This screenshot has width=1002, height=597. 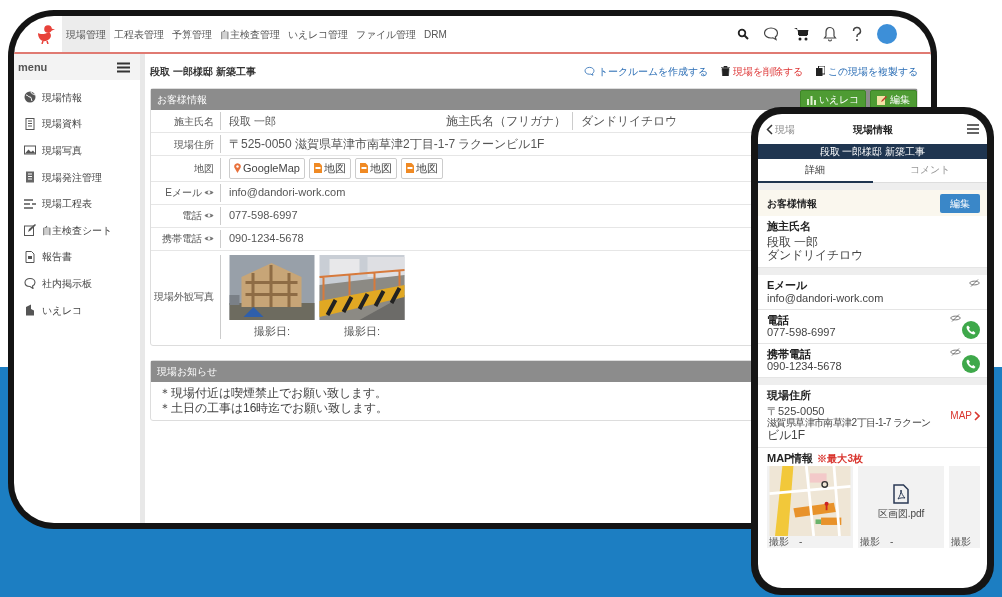 I want to click on sidebar-item: いえレコ, so click(x=77, y=310).